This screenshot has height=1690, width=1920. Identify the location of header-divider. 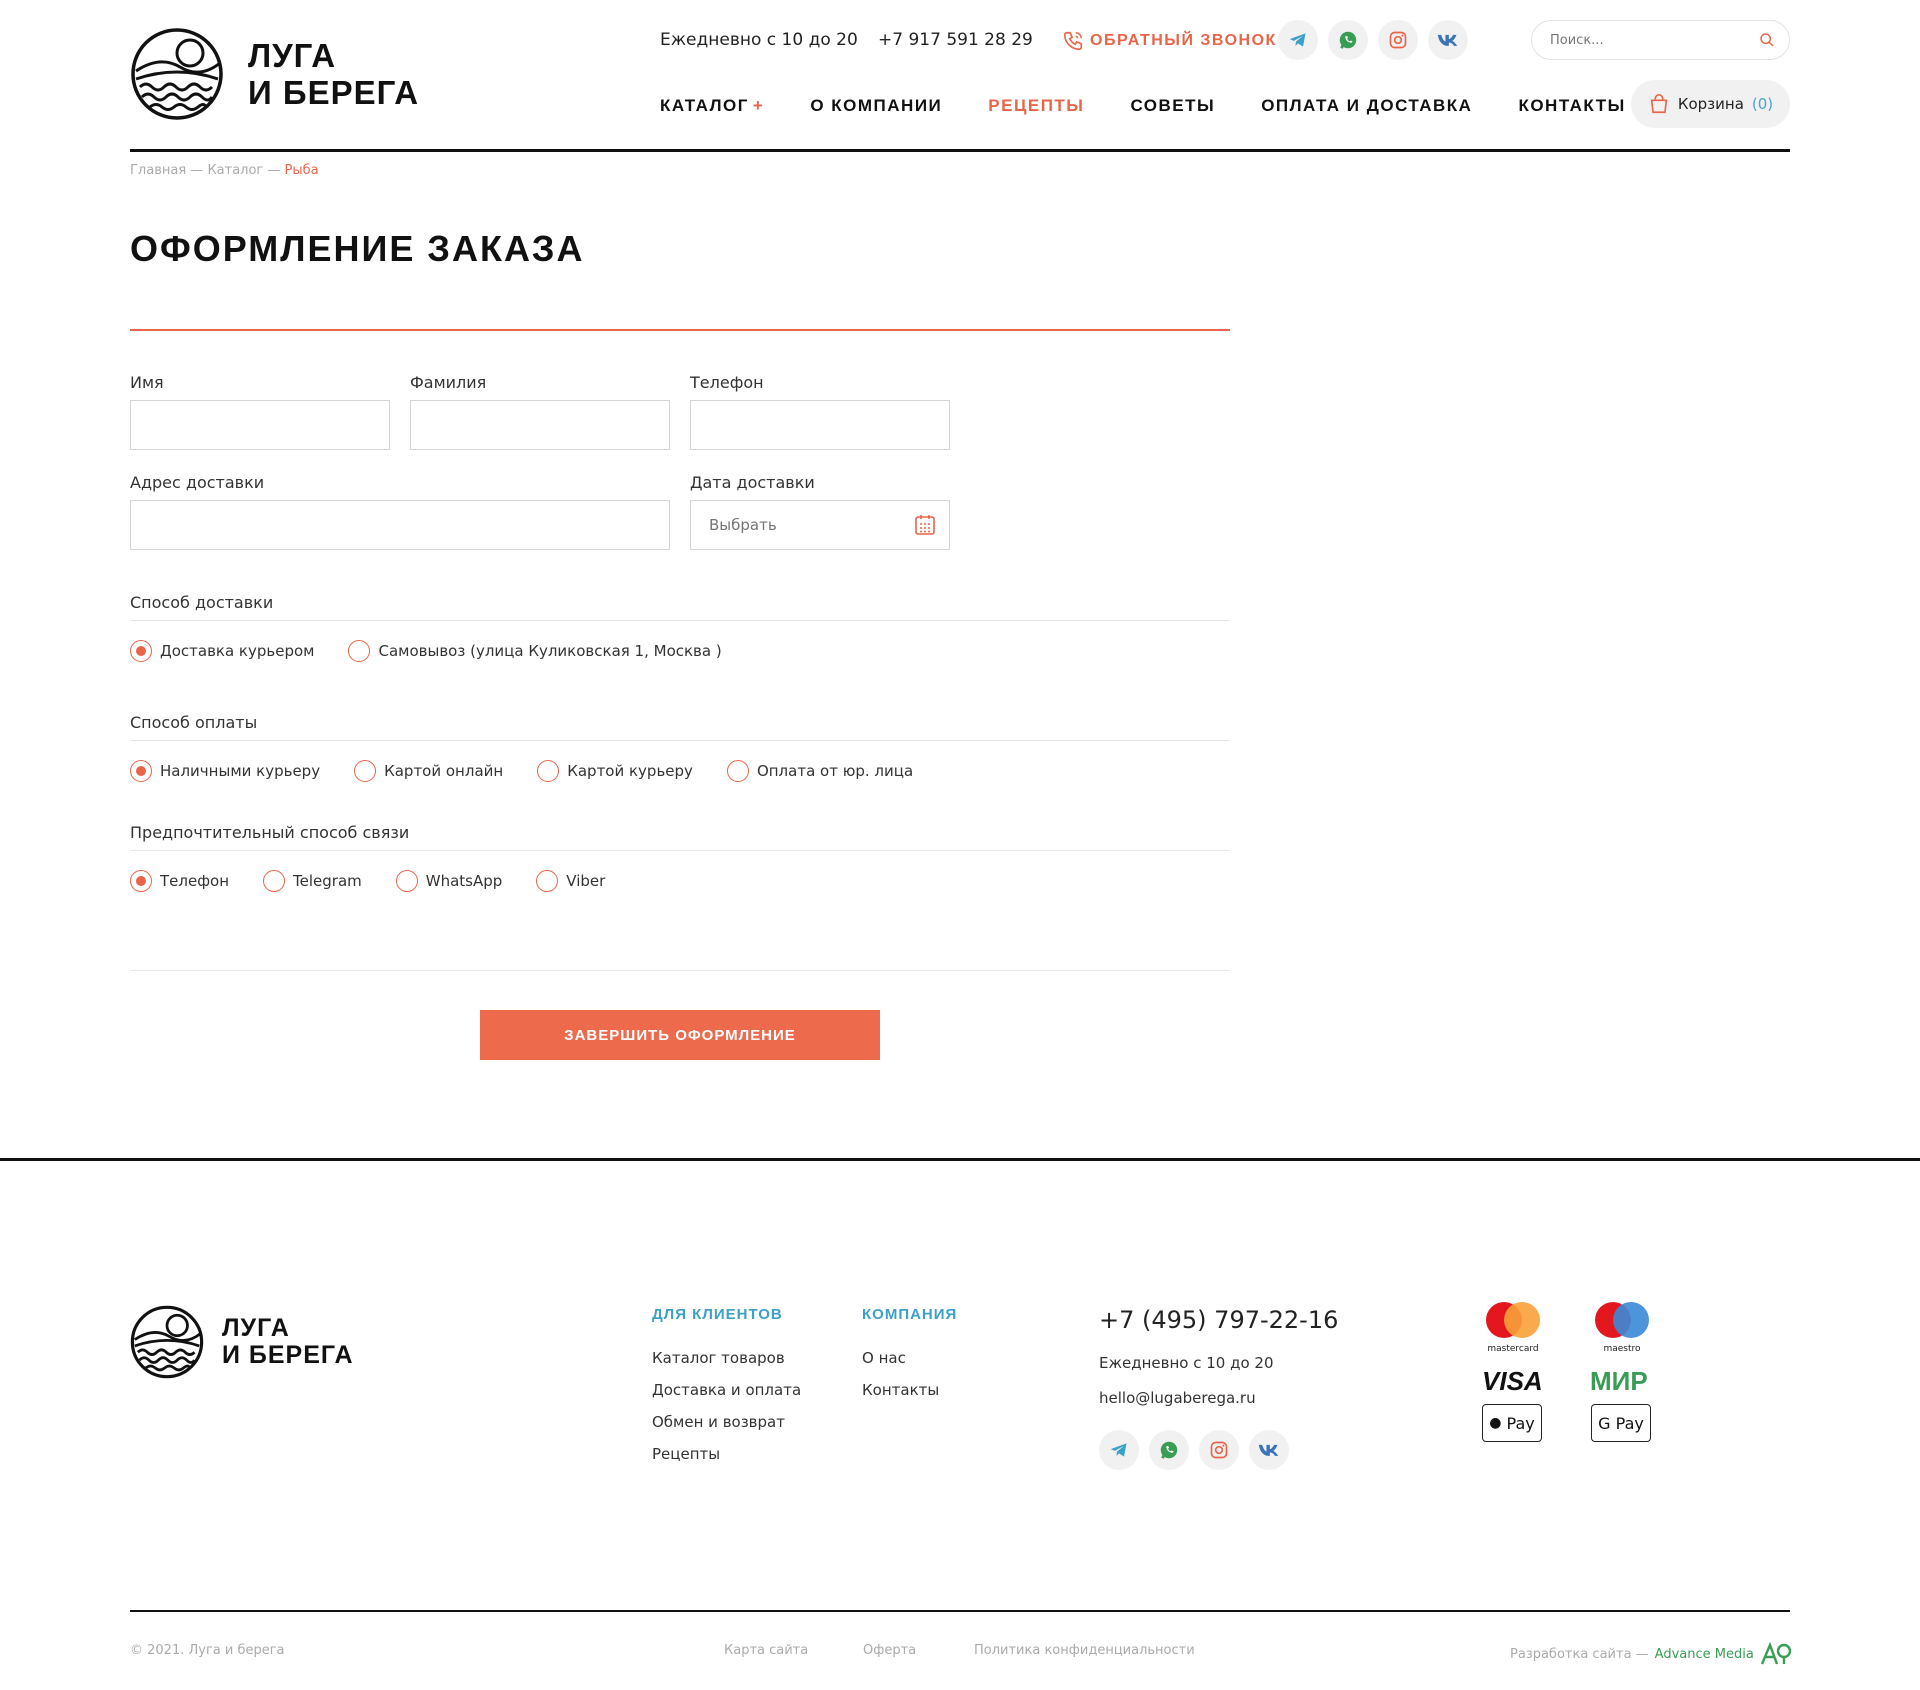
(960, 150).